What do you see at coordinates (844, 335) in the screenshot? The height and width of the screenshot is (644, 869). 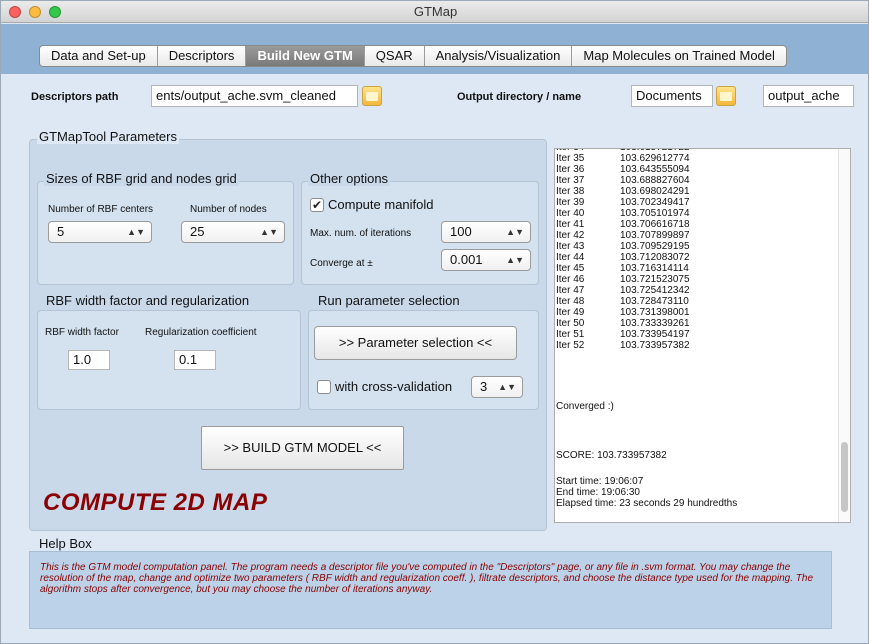 I see `log-scrollbar` at bounding box center [844, 335].